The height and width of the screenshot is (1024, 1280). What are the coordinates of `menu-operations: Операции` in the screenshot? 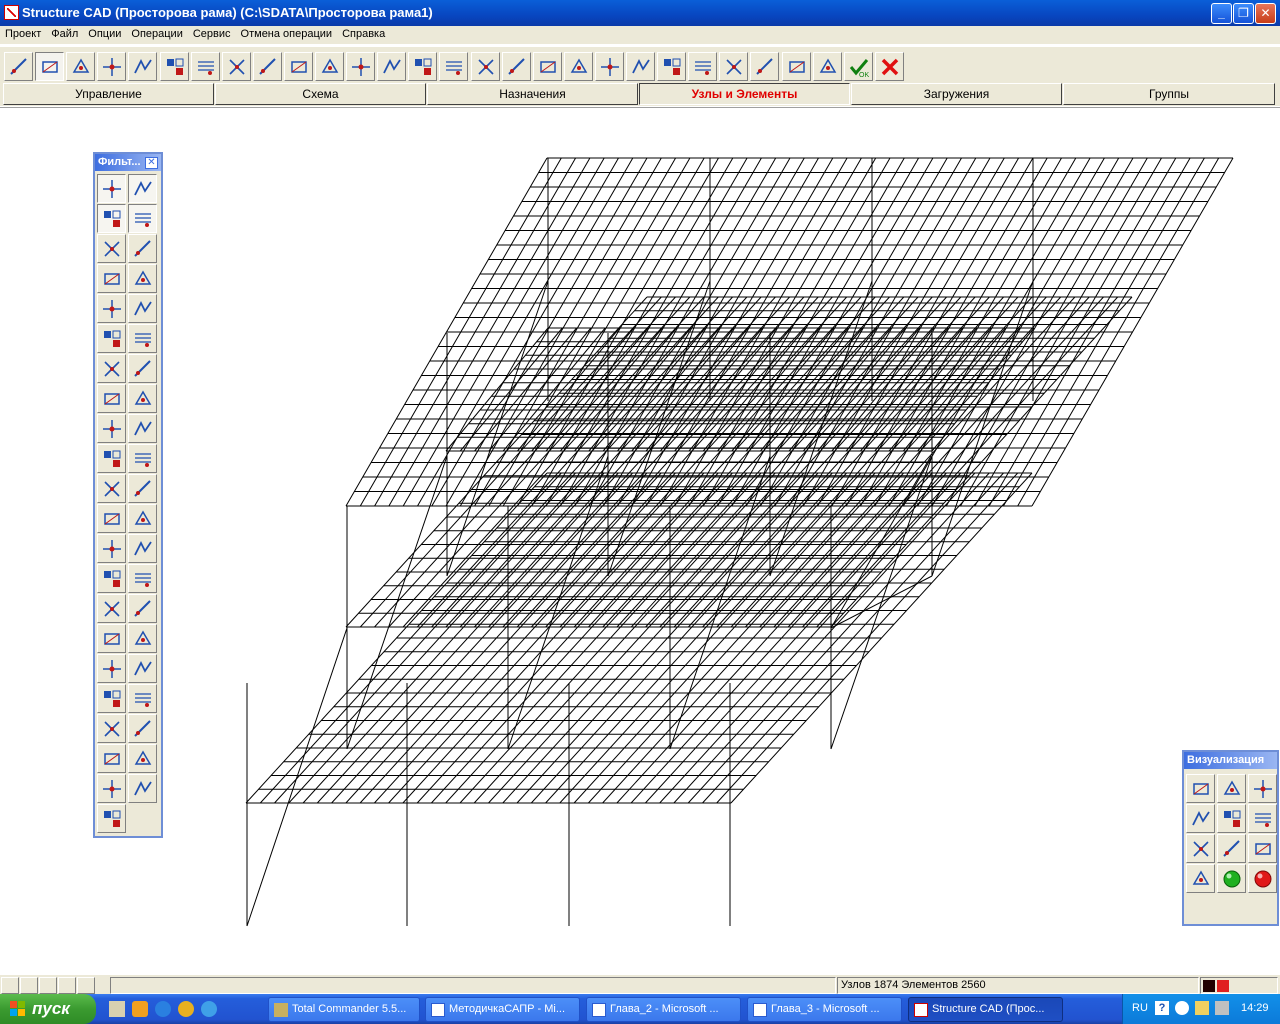 It's located at (156, 35).